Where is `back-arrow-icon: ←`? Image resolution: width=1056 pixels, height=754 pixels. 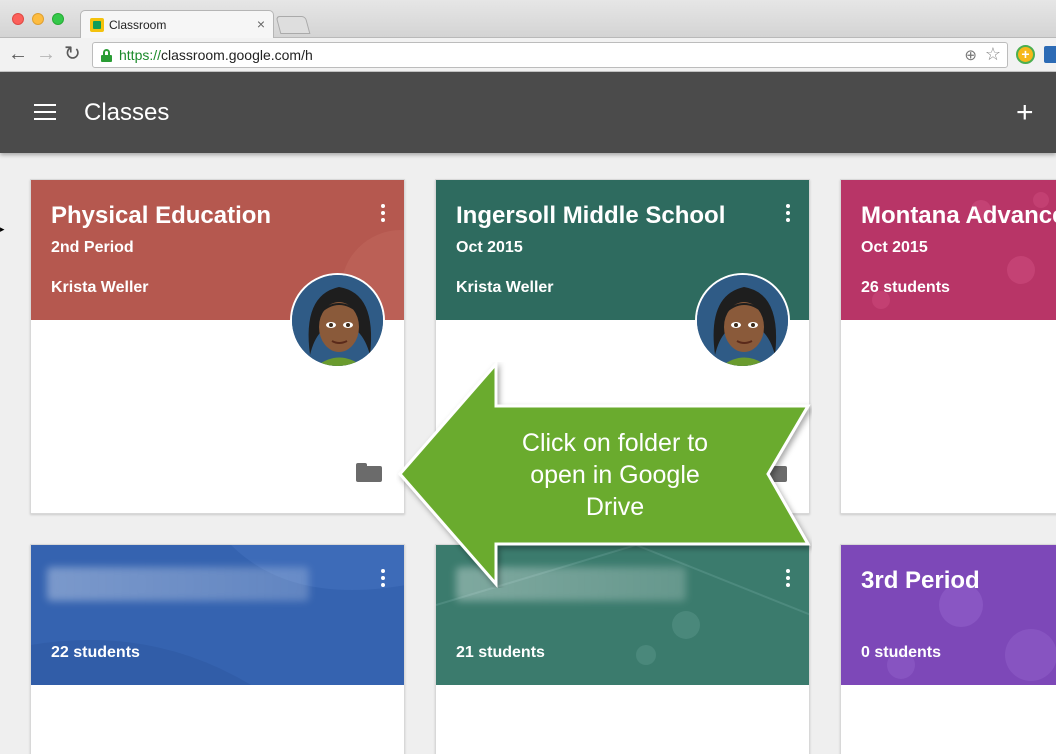
back-arrow-icon: ← is located at coordinates (18, 54).